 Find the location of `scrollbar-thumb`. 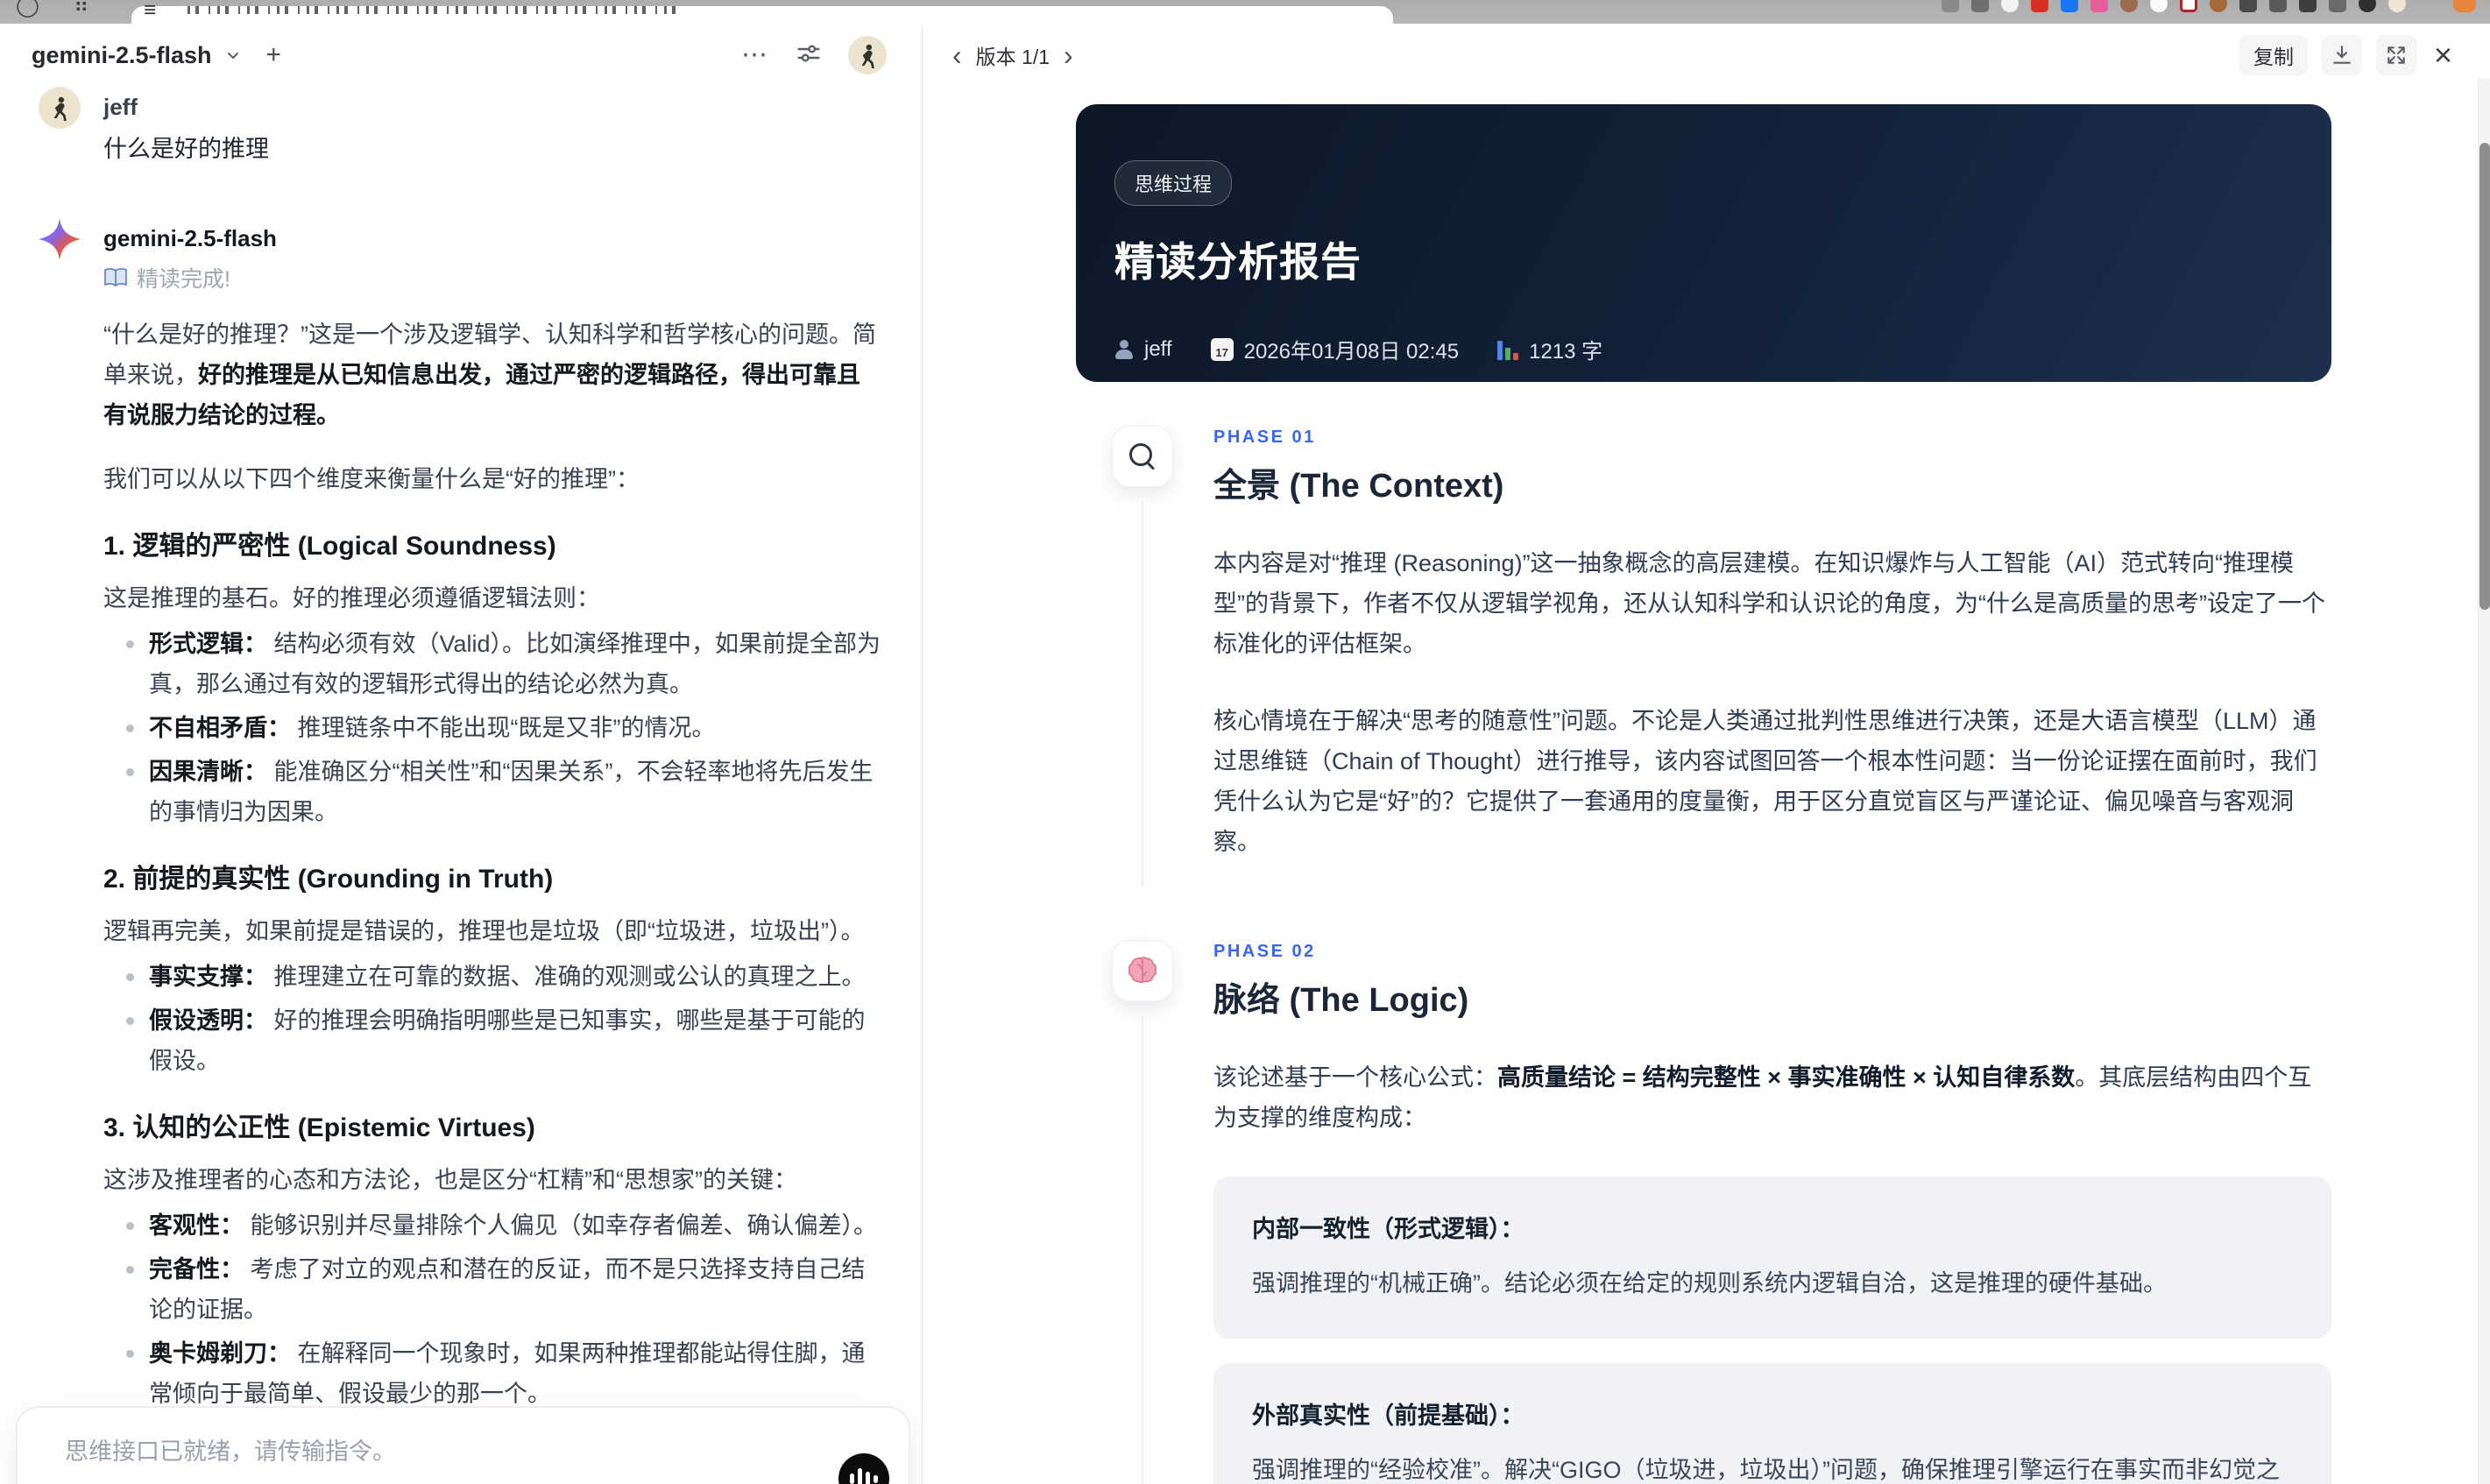

scrollbar-thumb is located at coordinates (2484, 376).